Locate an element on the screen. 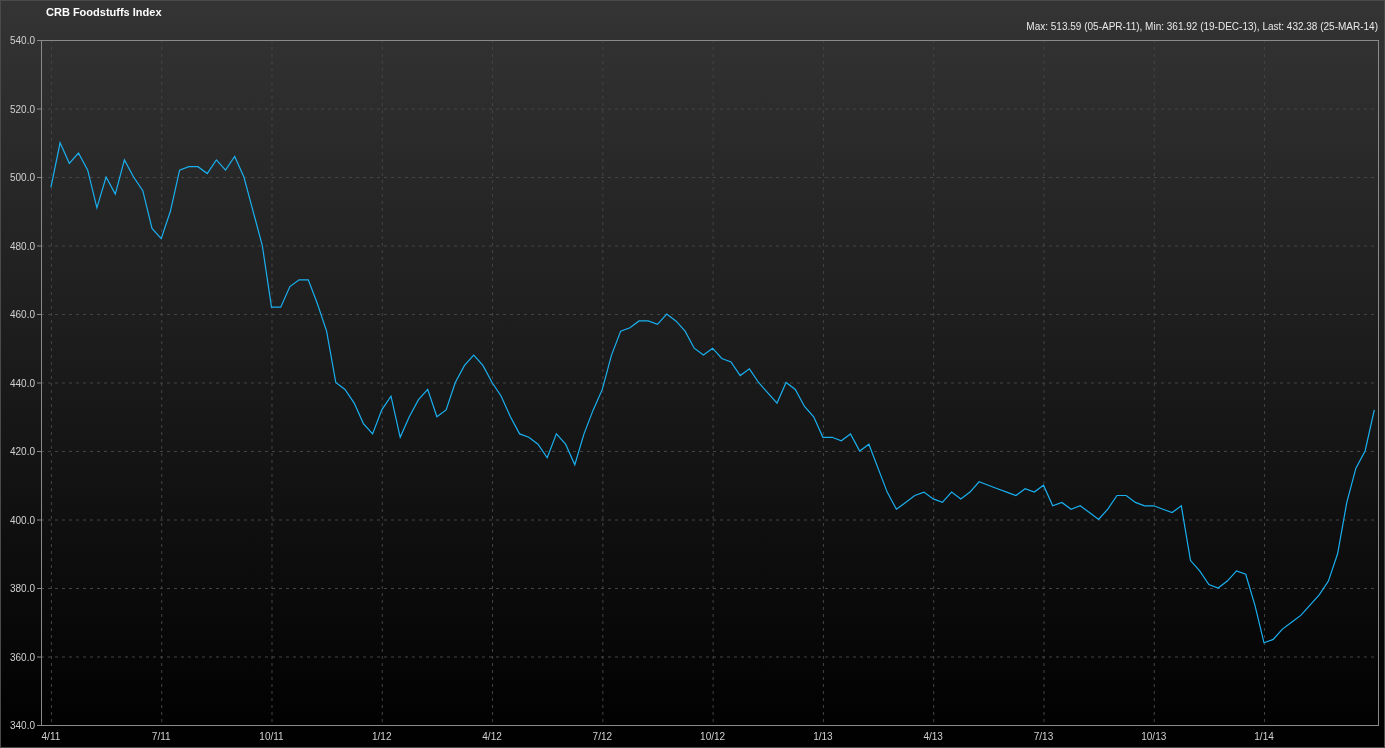 Image resolution: width=1385 pixels, height=748 pixels. x-tick-label: 7/11 is located at coordinates (161, 736).